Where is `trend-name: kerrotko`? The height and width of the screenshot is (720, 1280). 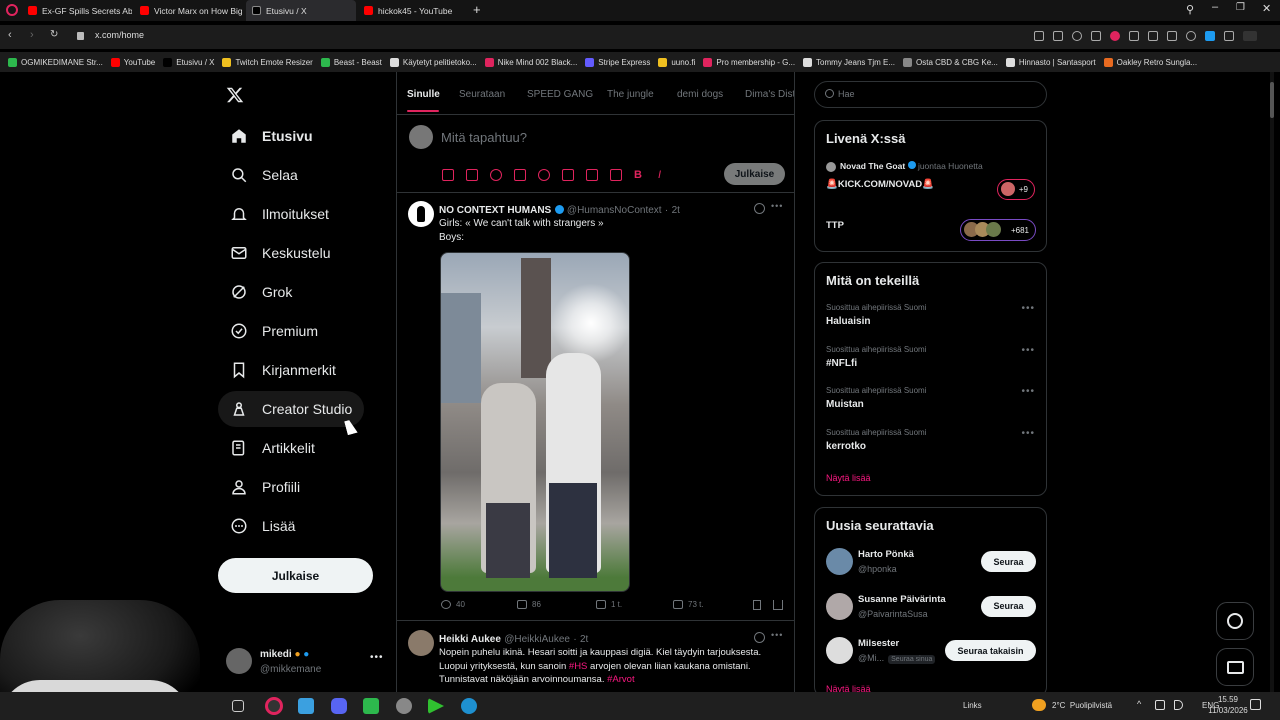
trend-name: kerrotko is located at coordinates (846, 446).